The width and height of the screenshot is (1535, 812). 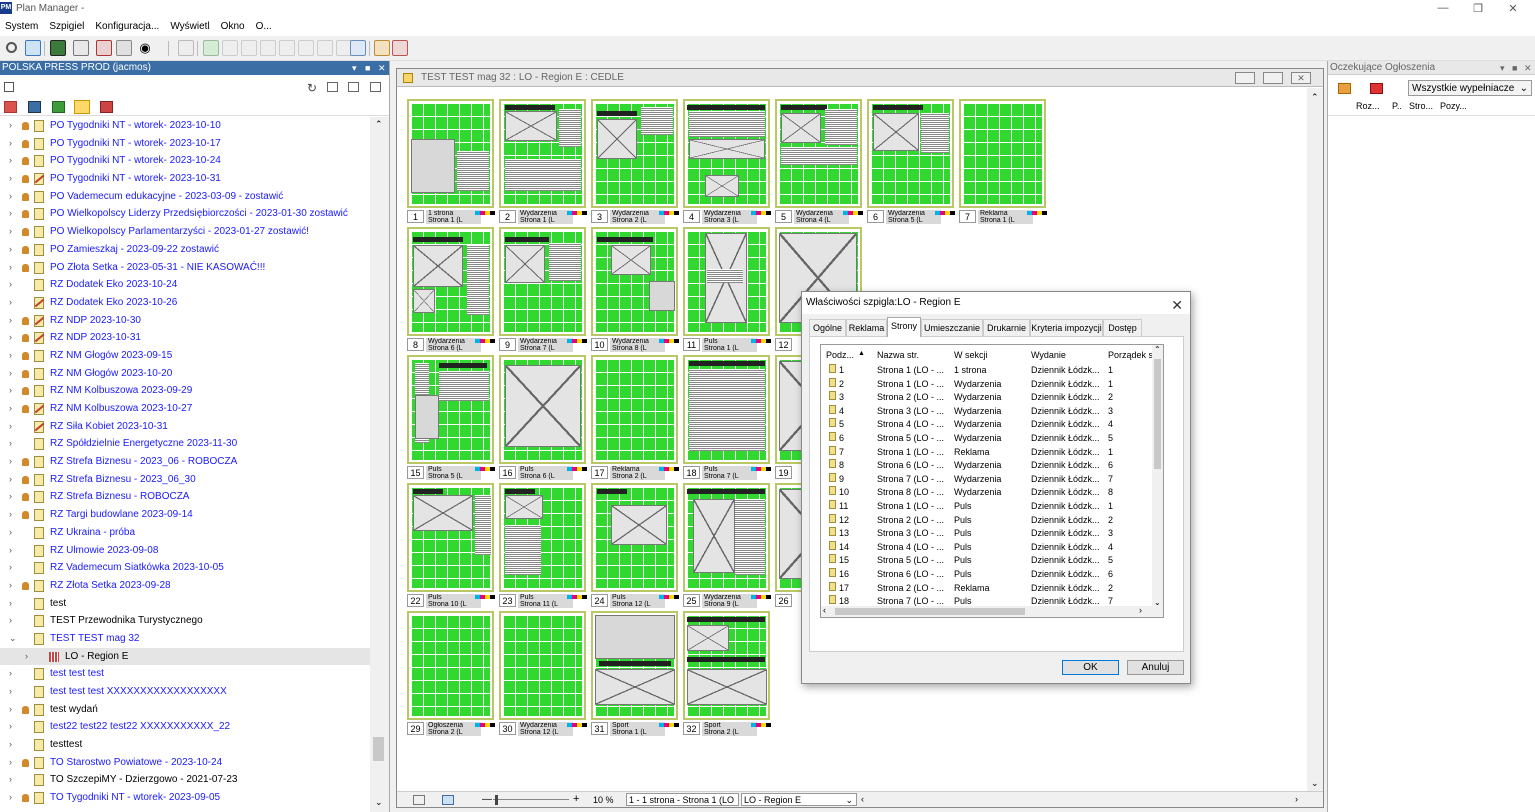 I want to click on zoom-out-icon: —, so click(x=487, y=799).